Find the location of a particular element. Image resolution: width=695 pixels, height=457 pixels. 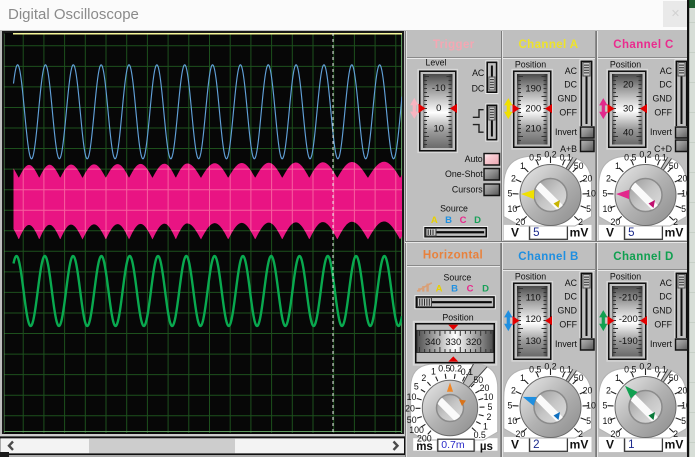

svg-text: -210 is located at coordinates (628, 298).